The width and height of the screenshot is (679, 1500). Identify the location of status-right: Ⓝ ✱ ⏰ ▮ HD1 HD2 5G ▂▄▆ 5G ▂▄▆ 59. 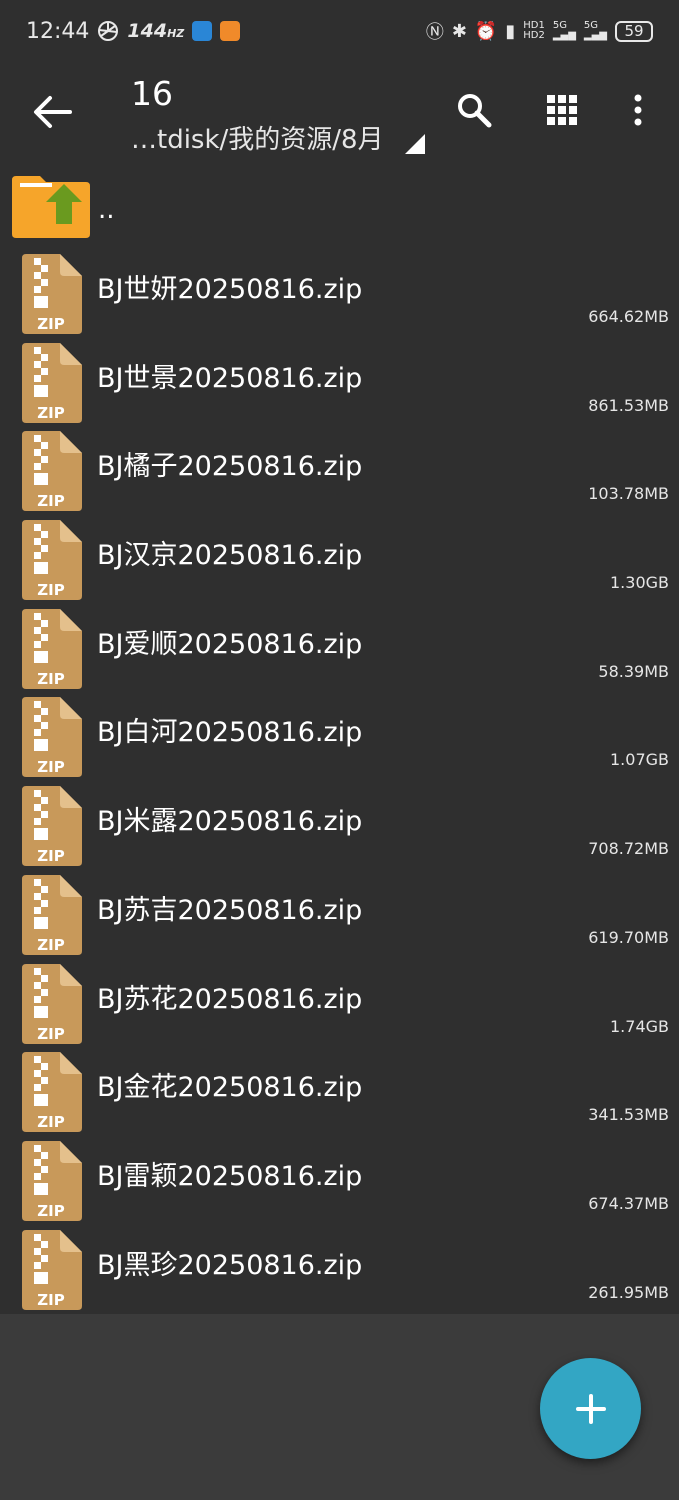
(539, 31).